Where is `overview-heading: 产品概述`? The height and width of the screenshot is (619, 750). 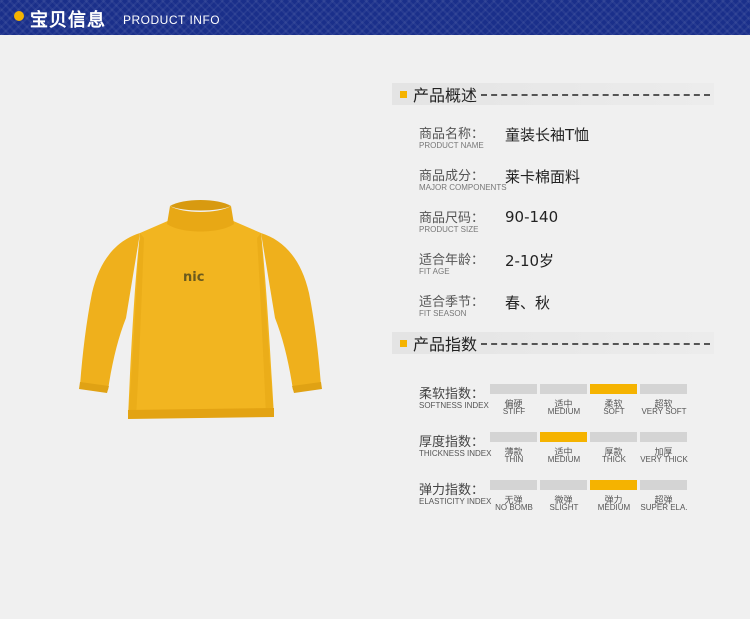
overview-heading: 产品概述 is located at coordinates (555, 94).